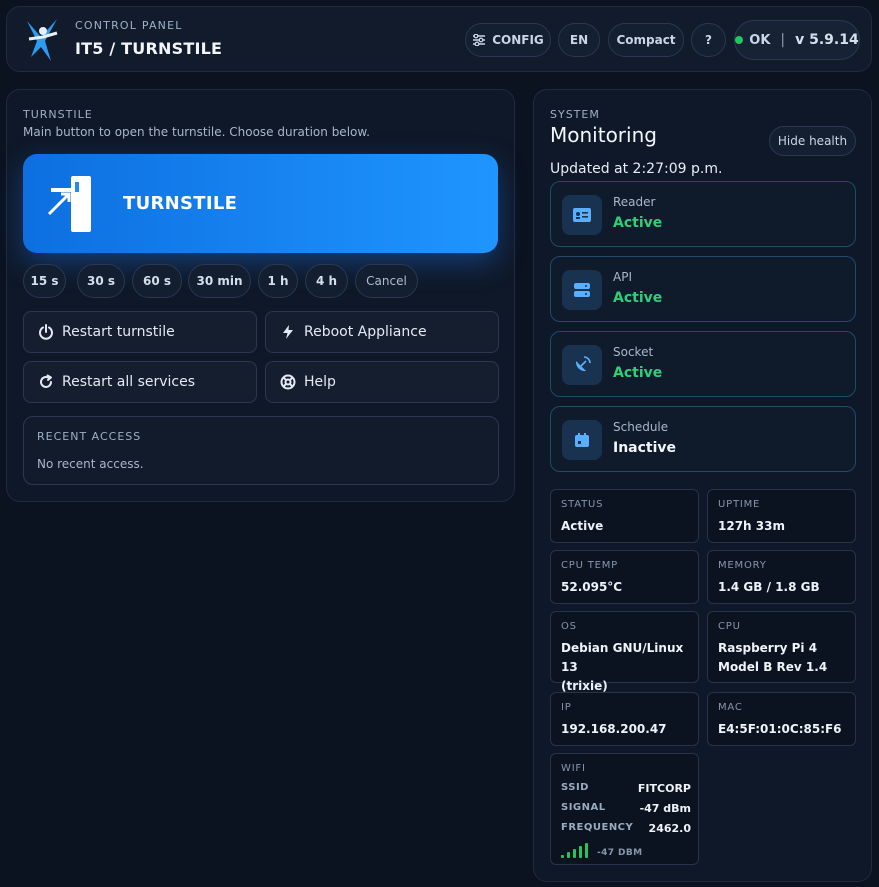  What do you see at coordinates (742, 565) in the screenshot?
I see `stat-label: MEMORY` at bounding box center [742, 565].